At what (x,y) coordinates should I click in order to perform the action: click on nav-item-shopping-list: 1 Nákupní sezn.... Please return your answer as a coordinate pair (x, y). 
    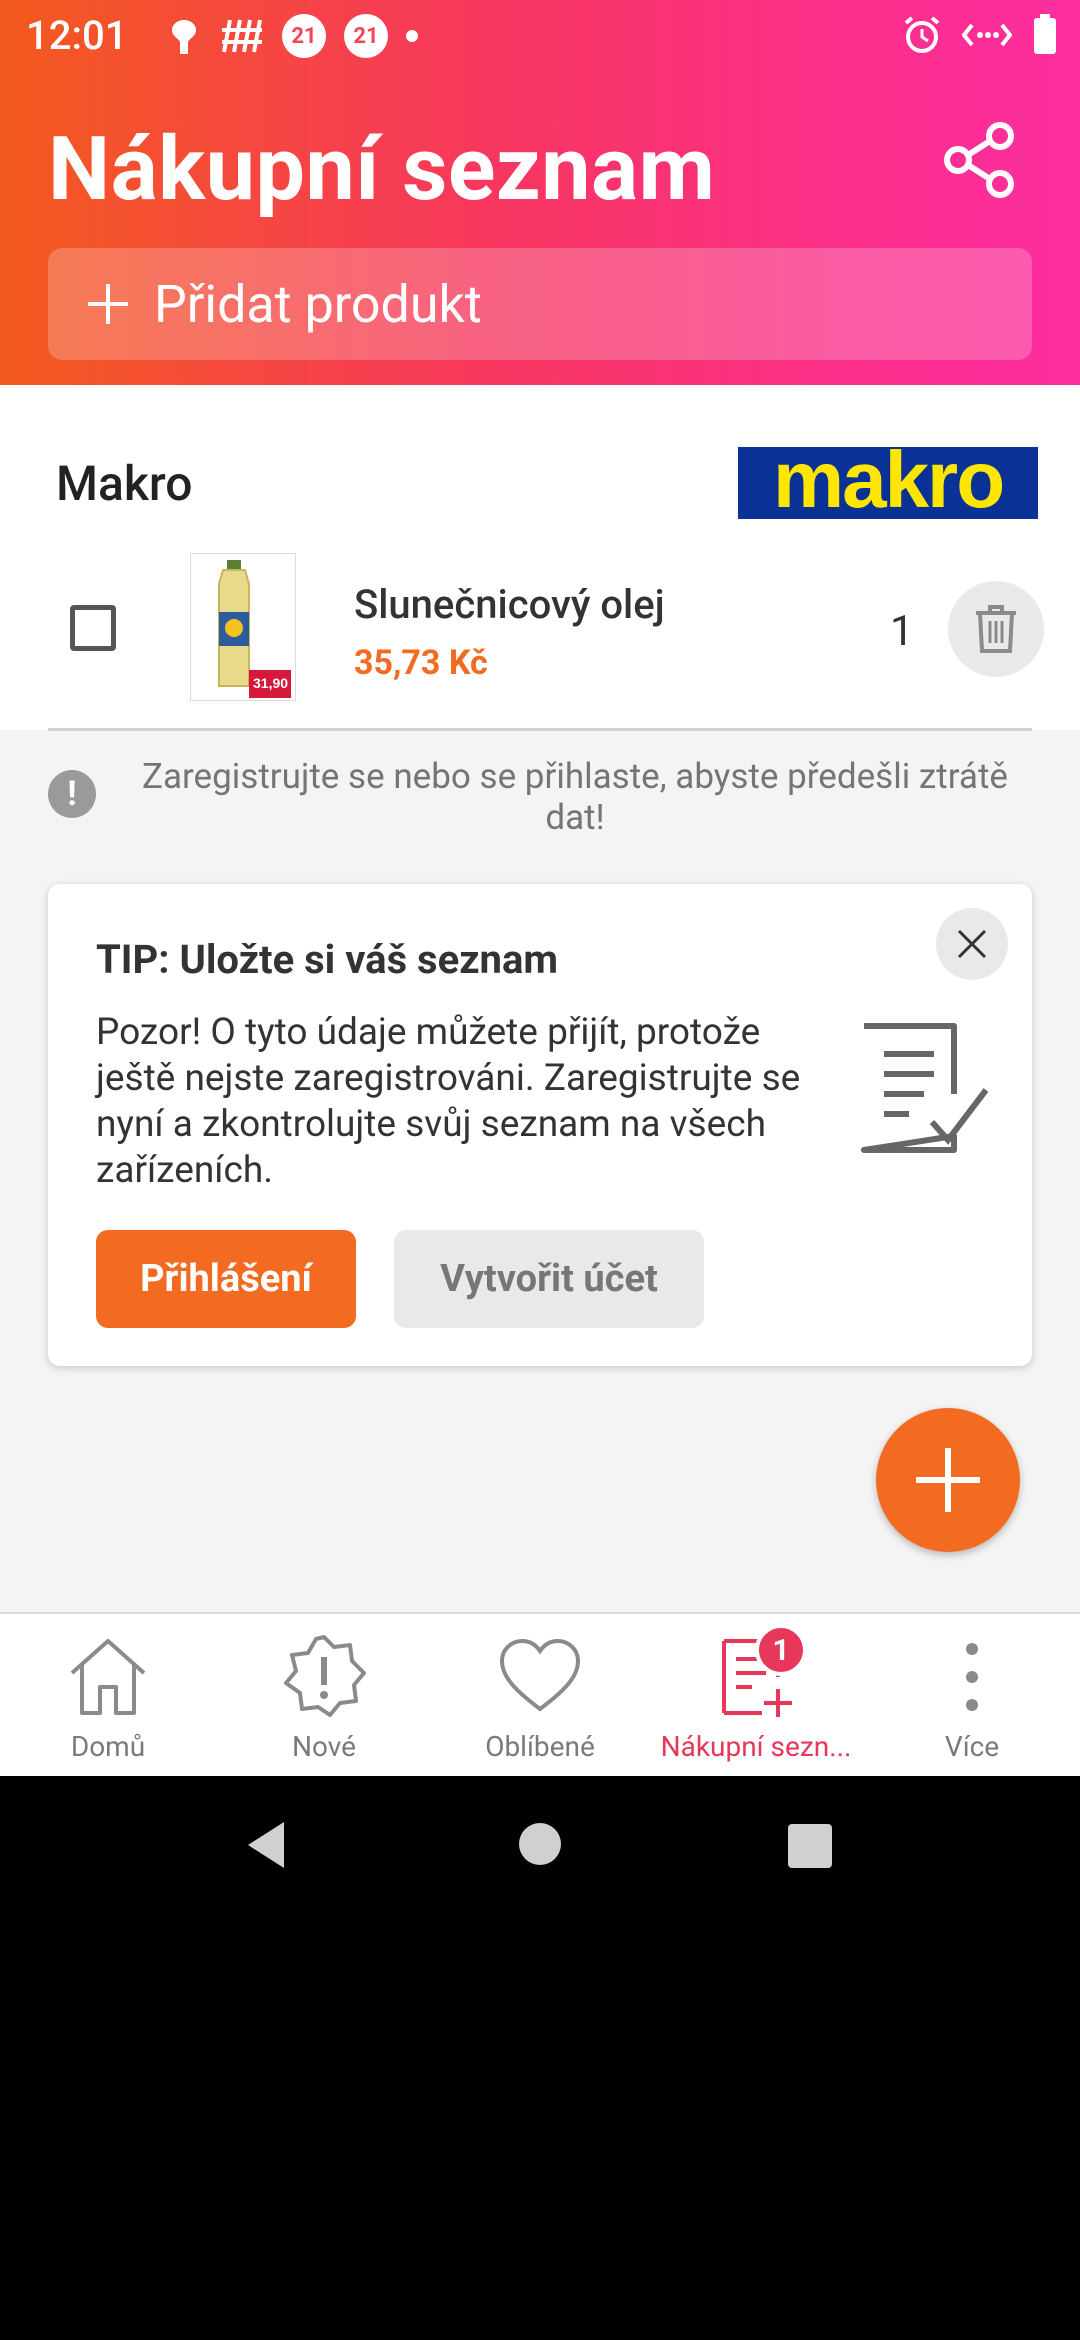
    Looking at the image, I should click on (756, 1696).